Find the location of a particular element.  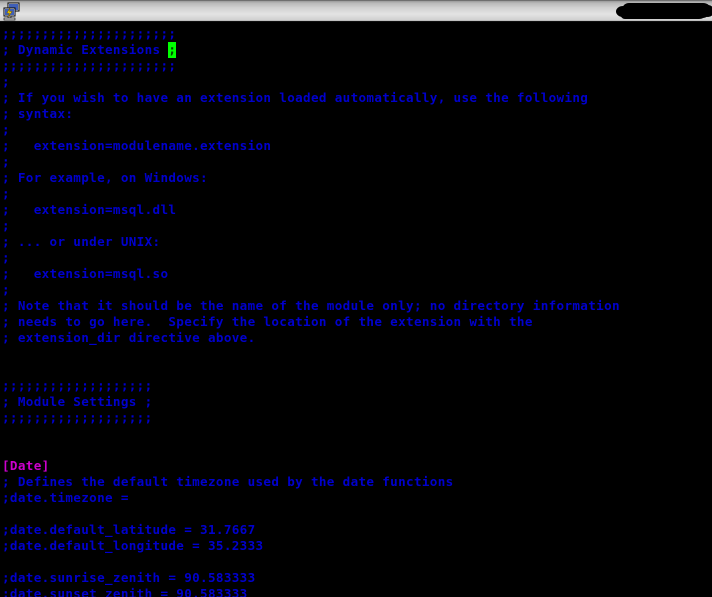

terminal-line-text: [Date] is located at coordinates (26, 465).